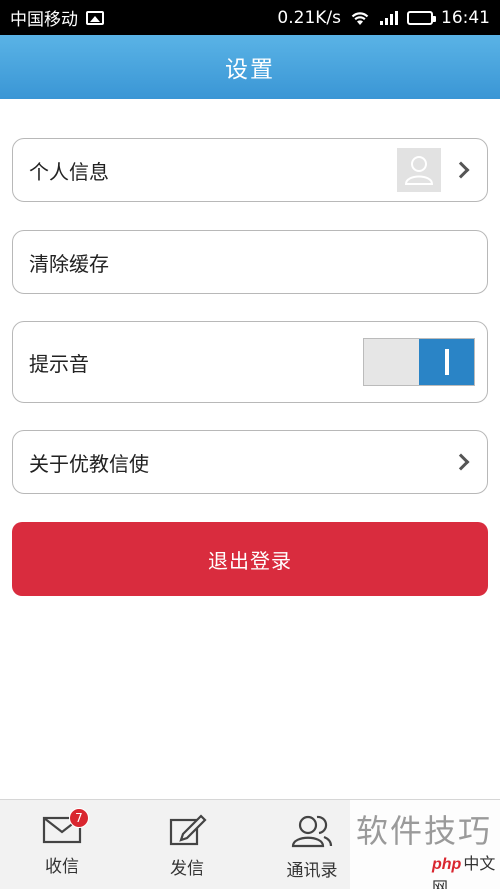  I want to click on status-left: 中国移动, so click(57, 17).